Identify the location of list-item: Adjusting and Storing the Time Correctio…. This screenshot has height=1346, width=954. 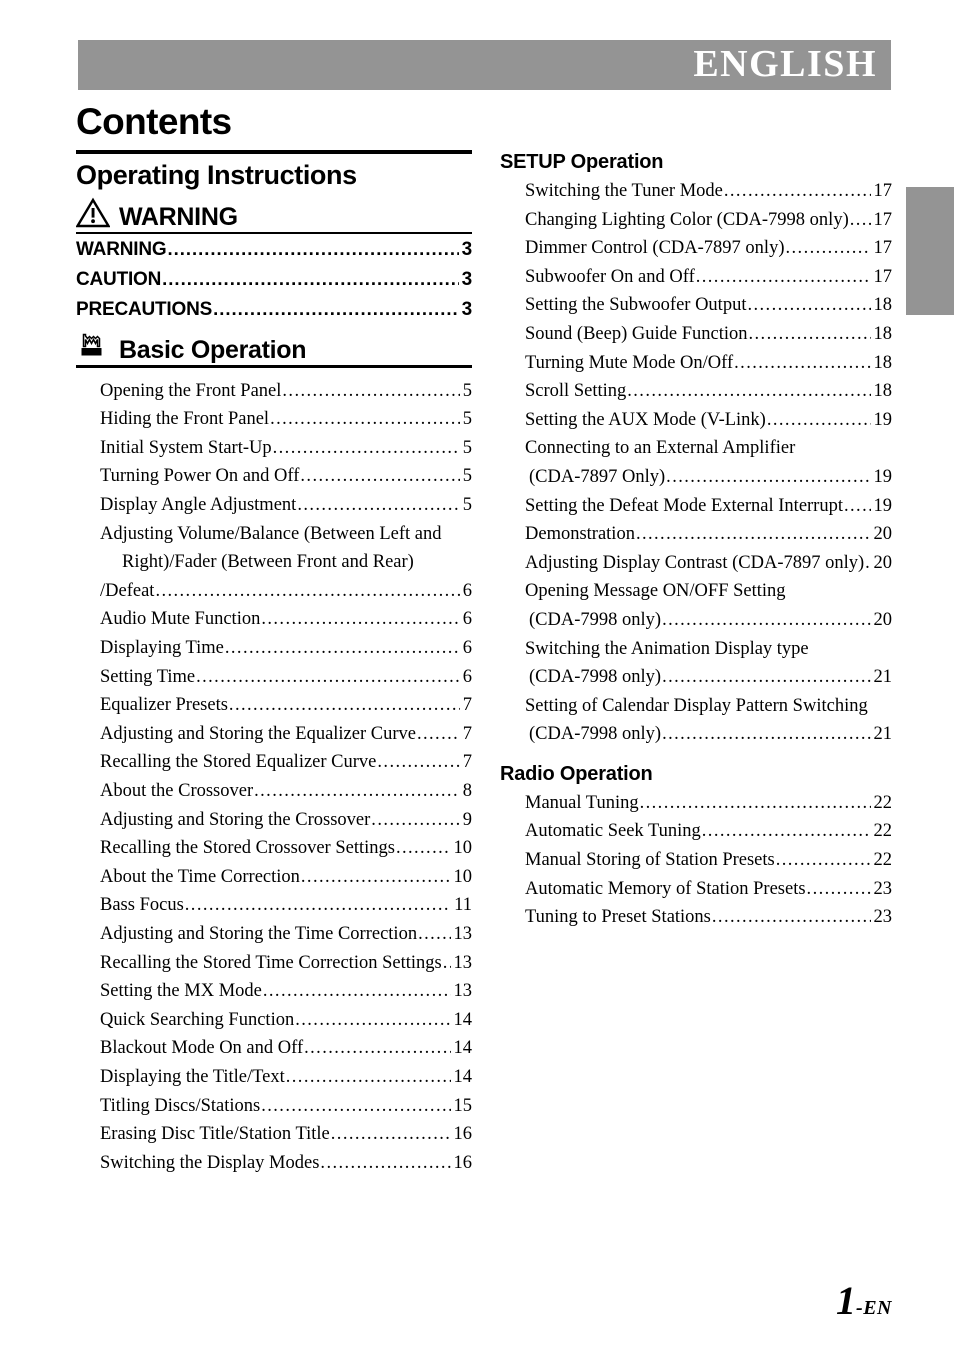
(274, 934).